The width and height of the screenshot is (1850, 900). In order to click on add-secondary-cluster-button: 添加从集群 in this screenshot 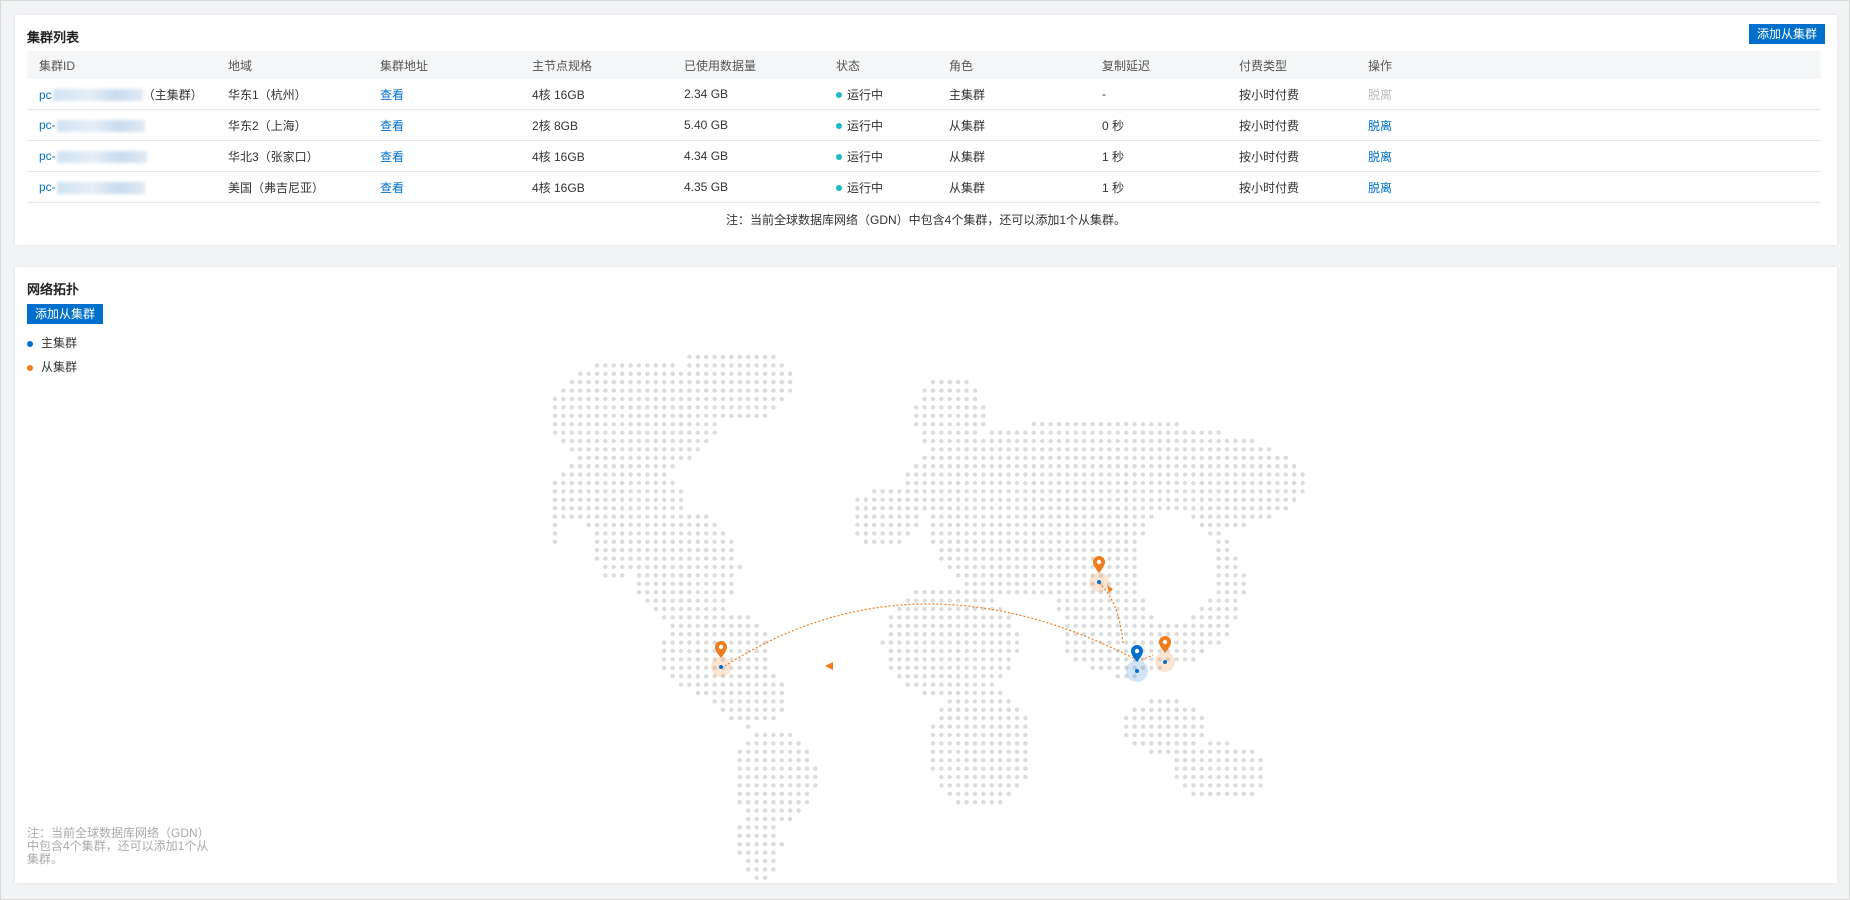, I will do `click(1786, 34)`.